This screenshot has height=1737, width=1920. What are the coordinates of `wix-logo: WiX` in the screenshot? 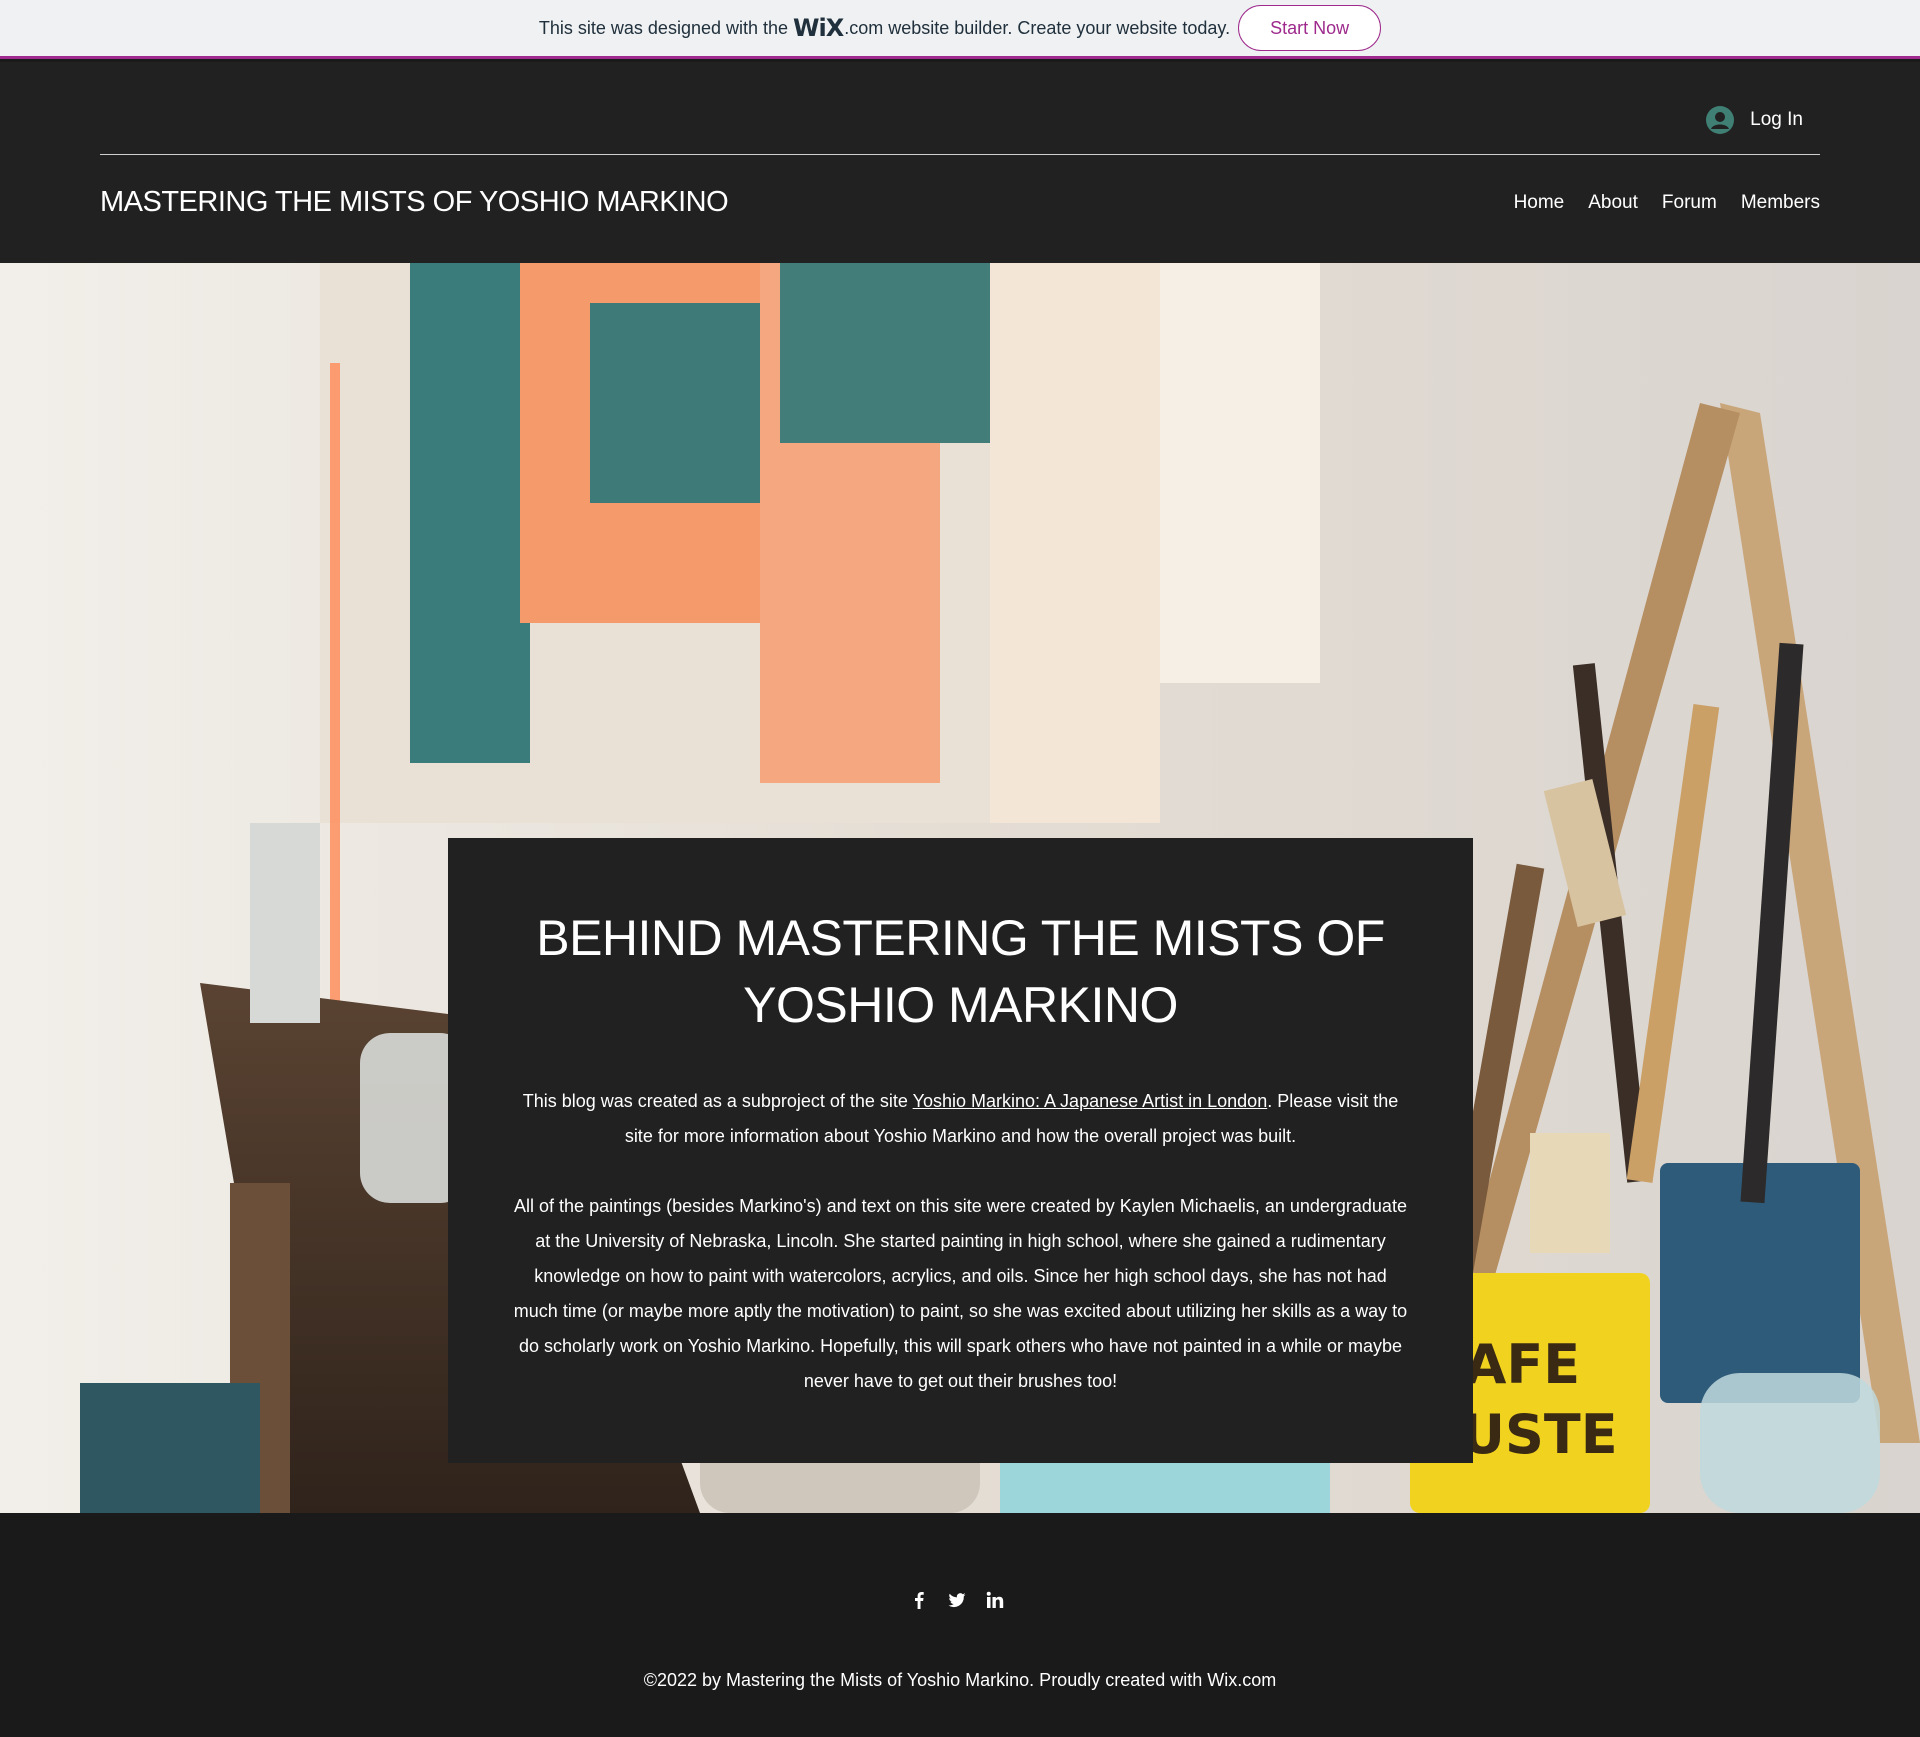 It's located at (818, 28).